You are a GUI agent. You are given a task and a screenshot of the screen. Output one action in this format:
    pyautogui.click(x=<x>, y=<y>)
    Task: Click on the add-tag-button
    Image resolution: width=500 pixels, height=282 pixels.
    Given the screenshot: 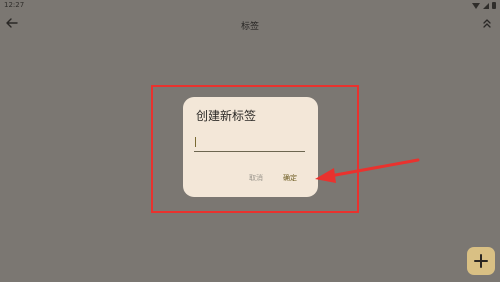 What is the action you would take?
    pyautogui.click(x=481, y=261)
    